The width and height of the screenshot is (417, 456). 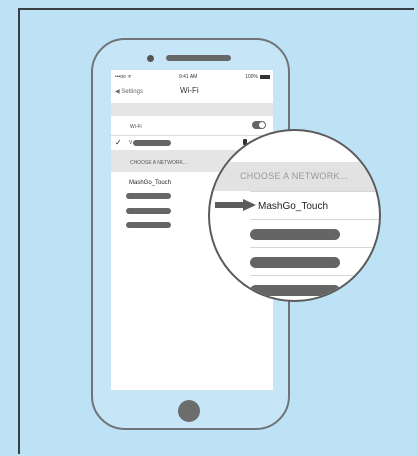 What do you see at coordinates (198, 58) in the screenshot?
I see `speaker-slot` at bounding box center [198, 58].